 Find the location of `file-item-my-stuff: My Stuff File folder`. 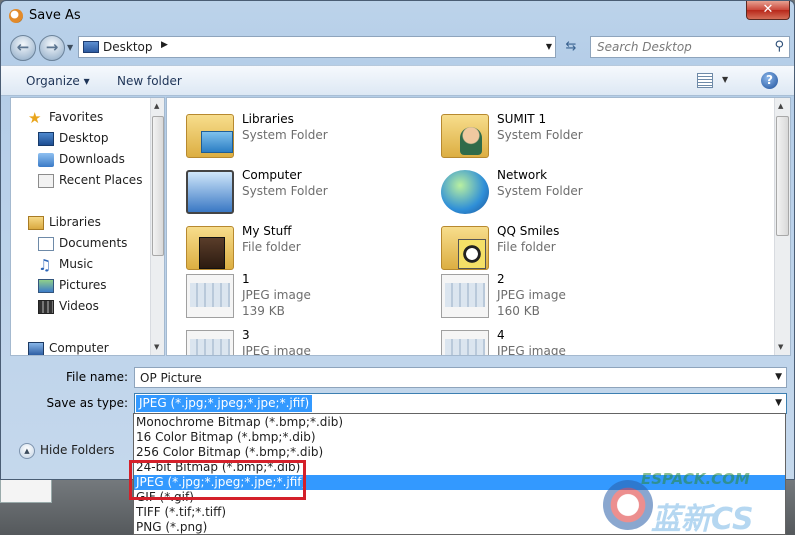

file-item-my-stuff: My Stuff File folder is located at coordinates (306, 249).